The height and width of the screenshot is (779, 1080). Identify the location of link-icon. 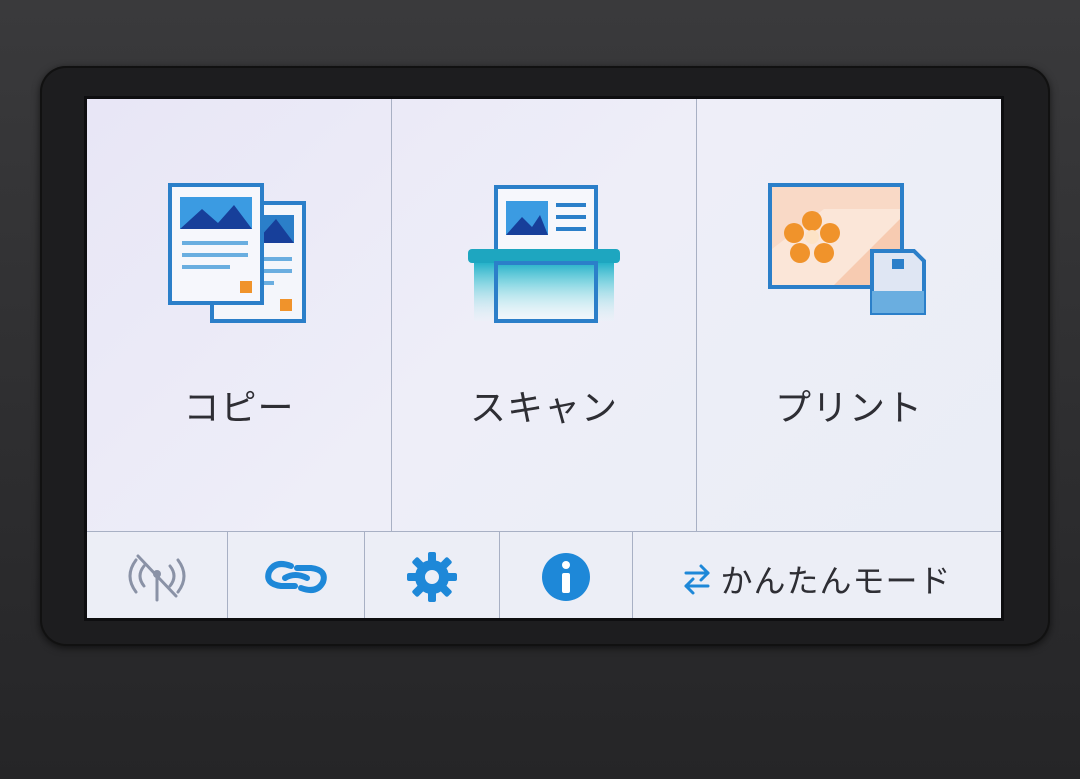
(296, 579).